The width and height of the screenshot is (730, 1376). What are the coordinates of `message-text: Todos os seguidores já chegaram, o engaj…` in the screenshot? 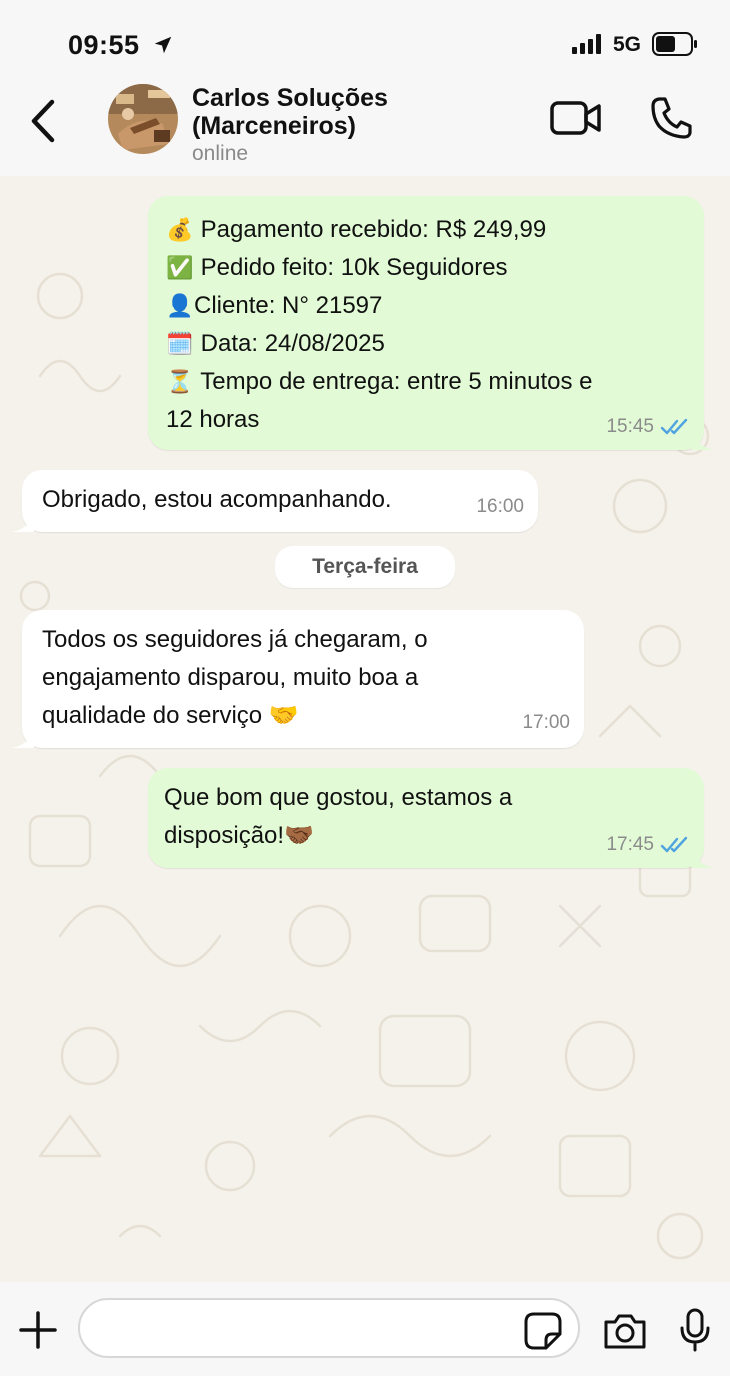 It's located at (235, 678).